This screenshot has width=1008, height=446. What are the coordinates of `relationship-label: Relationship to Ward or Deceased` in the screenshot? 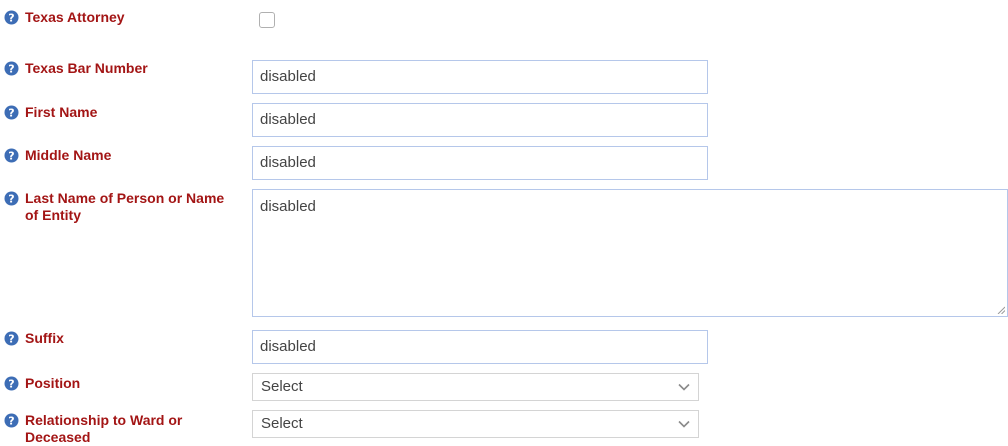 It's located at (104, 428).